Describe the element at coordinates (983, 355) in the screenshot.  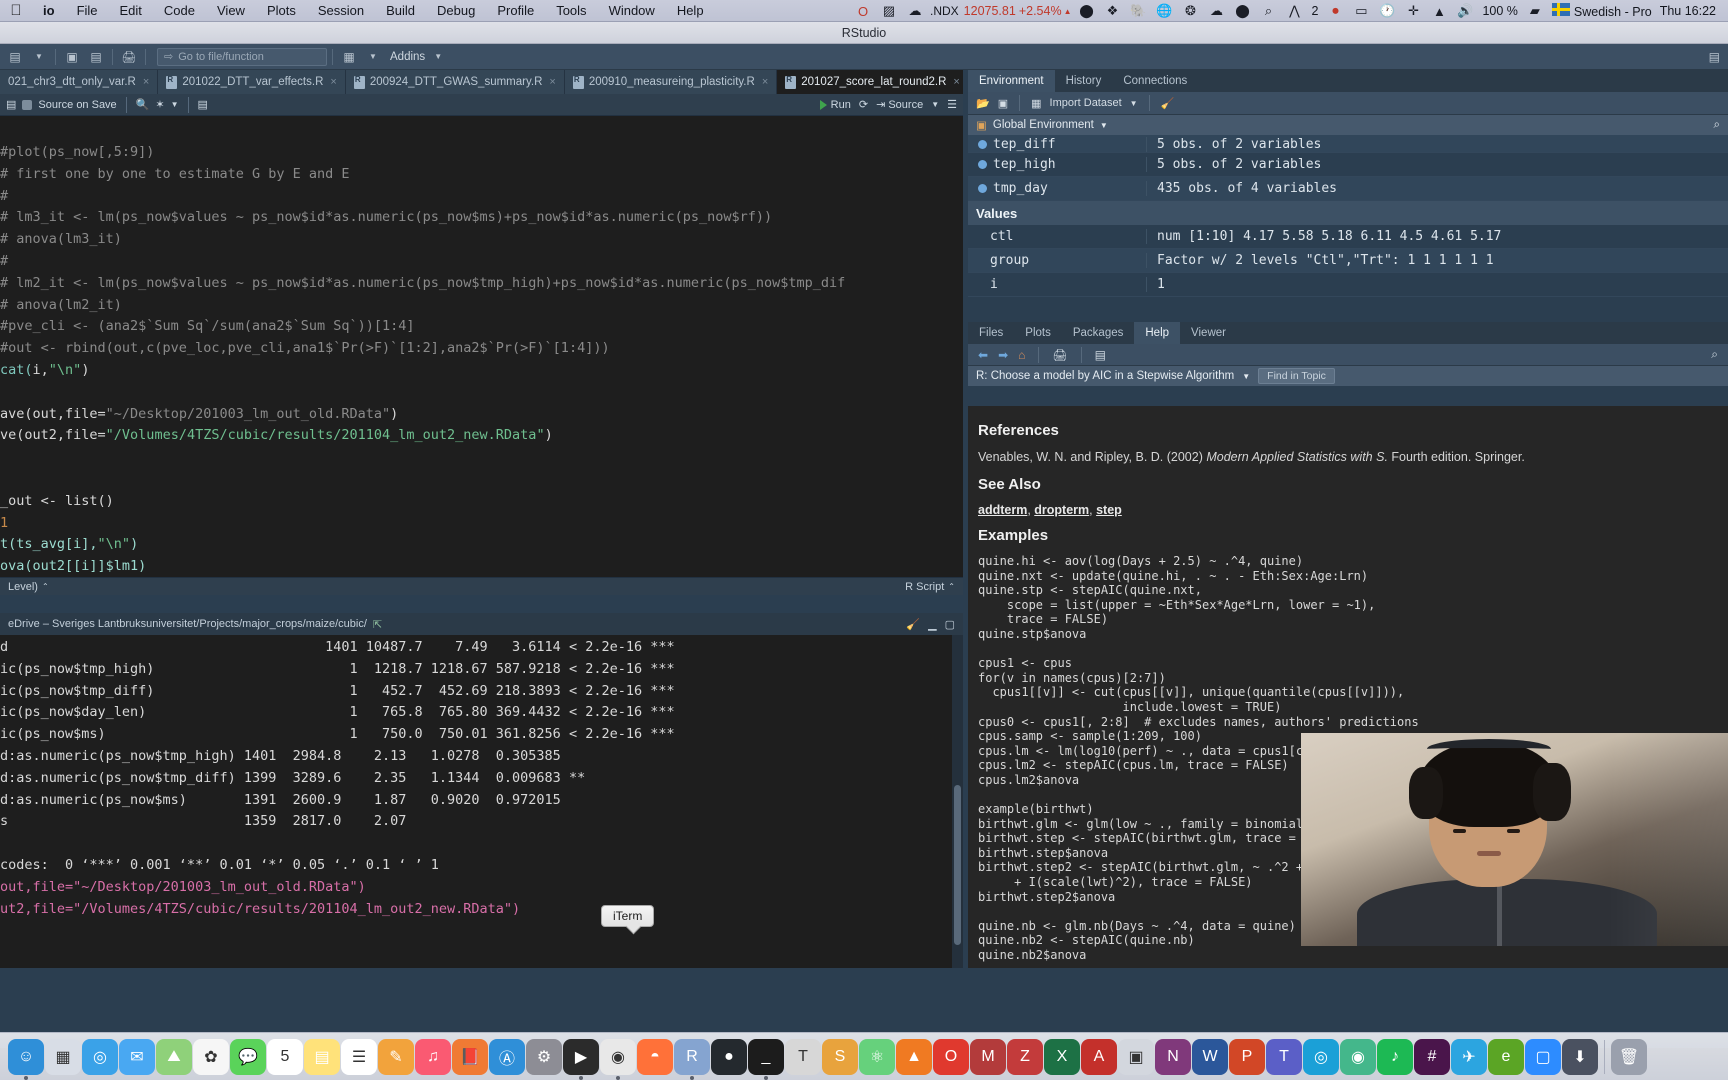
I see `back-icon: ⬅` at that location.